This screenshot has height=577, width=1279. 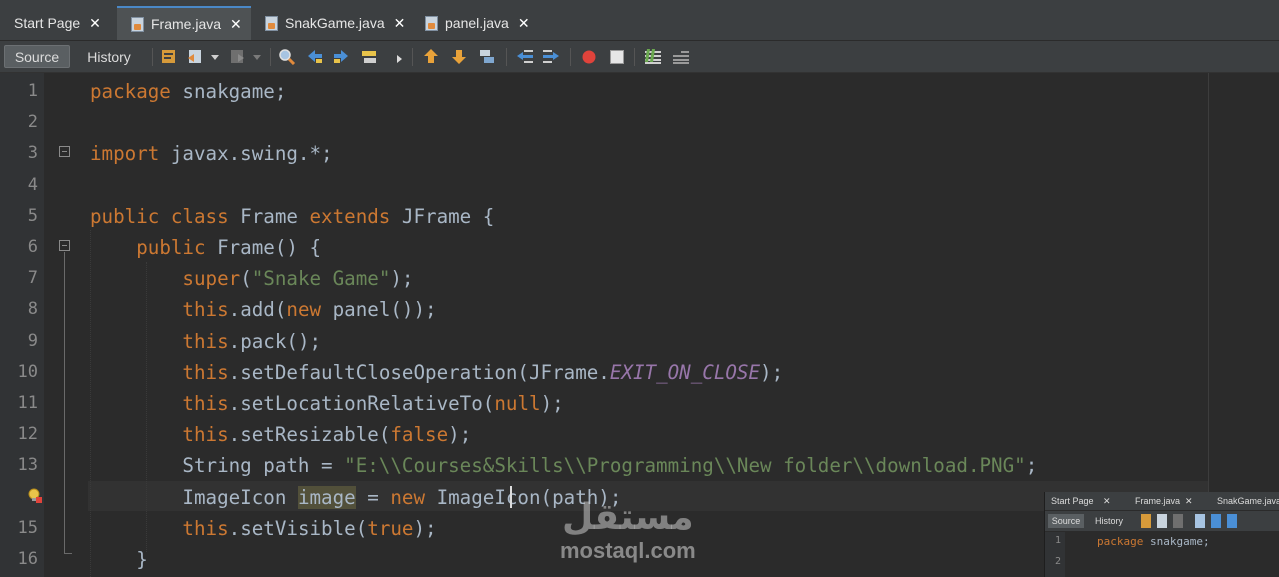 What do you see at coordinates (184, 23) in the screenshot?
I see `tab-frame-java: Frame.java ✕` at bounding box center [184, 23].